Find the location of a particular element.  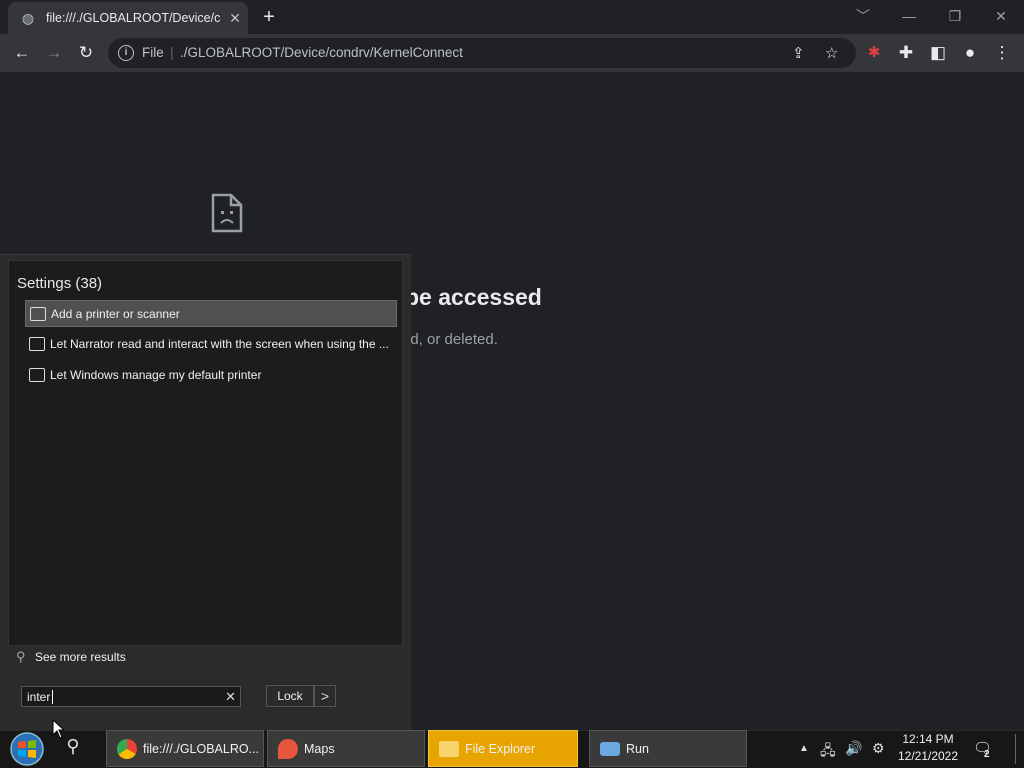

error-title: be accessed is located at coordinates (473, 297).